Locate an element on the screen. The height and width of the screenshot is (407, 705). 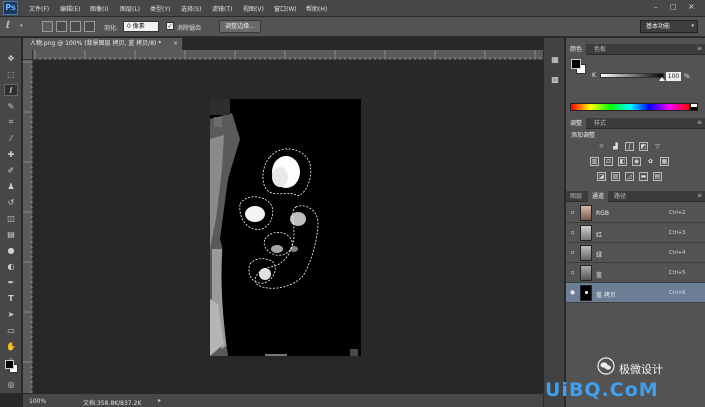
gradient-tool-icon: ▤ is located at coordinates (11, 234).